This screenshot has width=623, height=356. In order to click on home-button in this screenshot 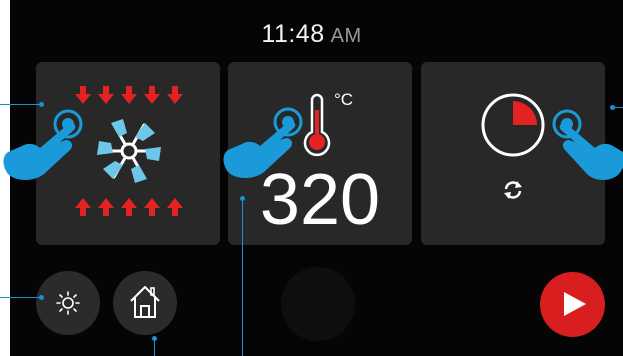, I will do `click(145, 303)`.